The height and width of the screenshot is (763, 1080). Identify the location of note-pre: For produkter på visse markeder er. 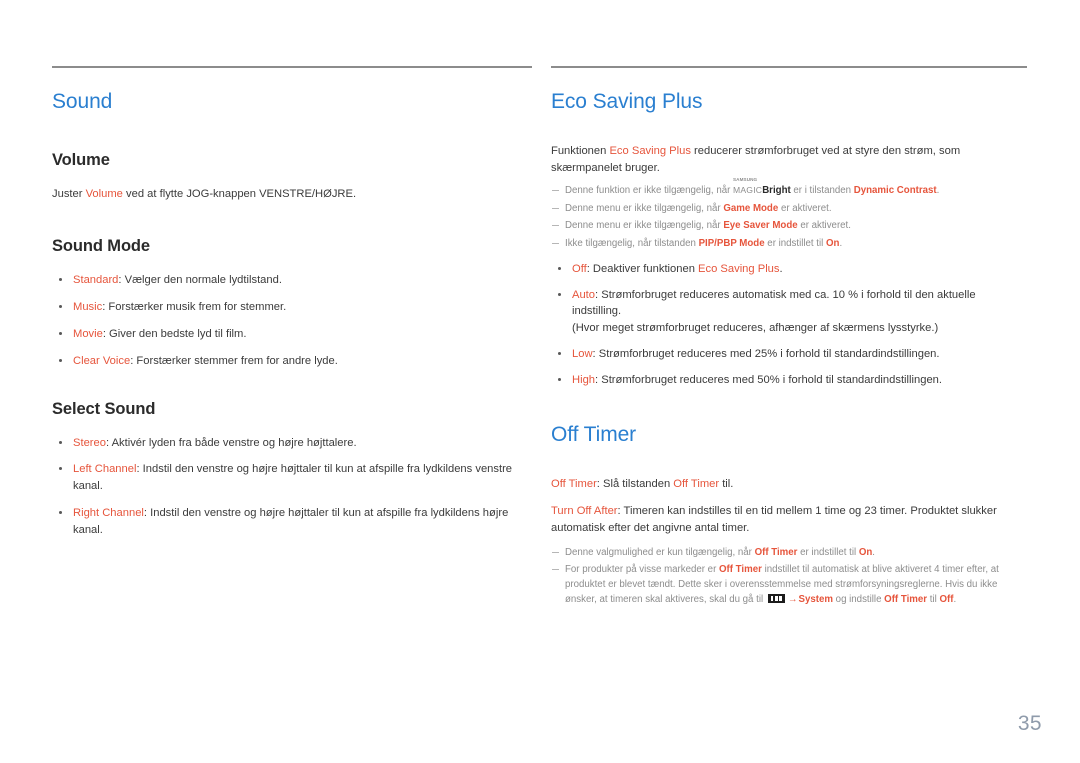
(642, 570).